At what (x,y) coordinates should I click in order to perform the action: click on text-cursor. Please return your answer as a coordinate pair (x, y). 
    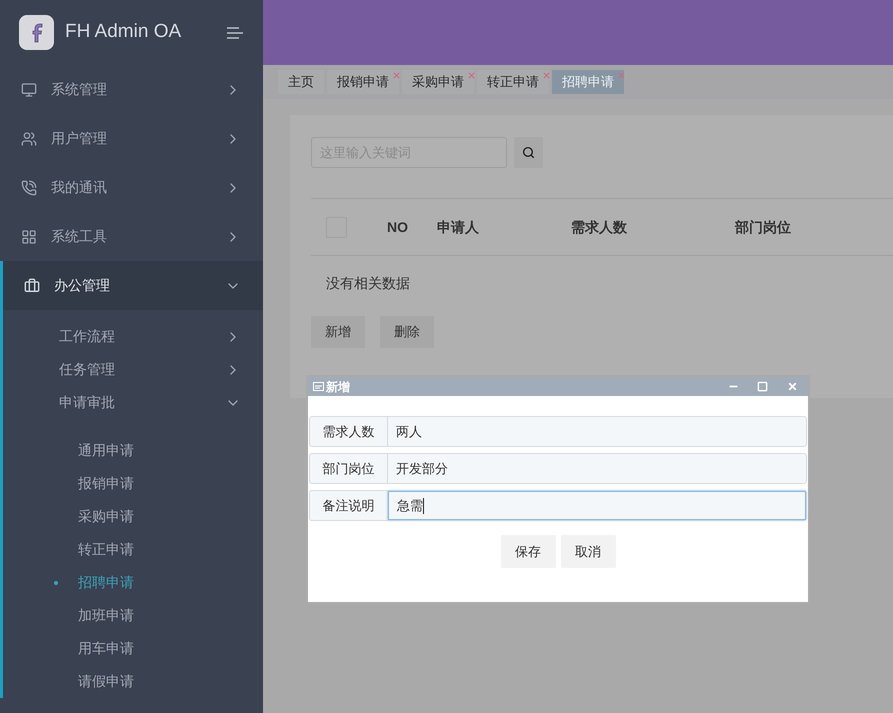
    Looking at the image, I should click on (423, 506).